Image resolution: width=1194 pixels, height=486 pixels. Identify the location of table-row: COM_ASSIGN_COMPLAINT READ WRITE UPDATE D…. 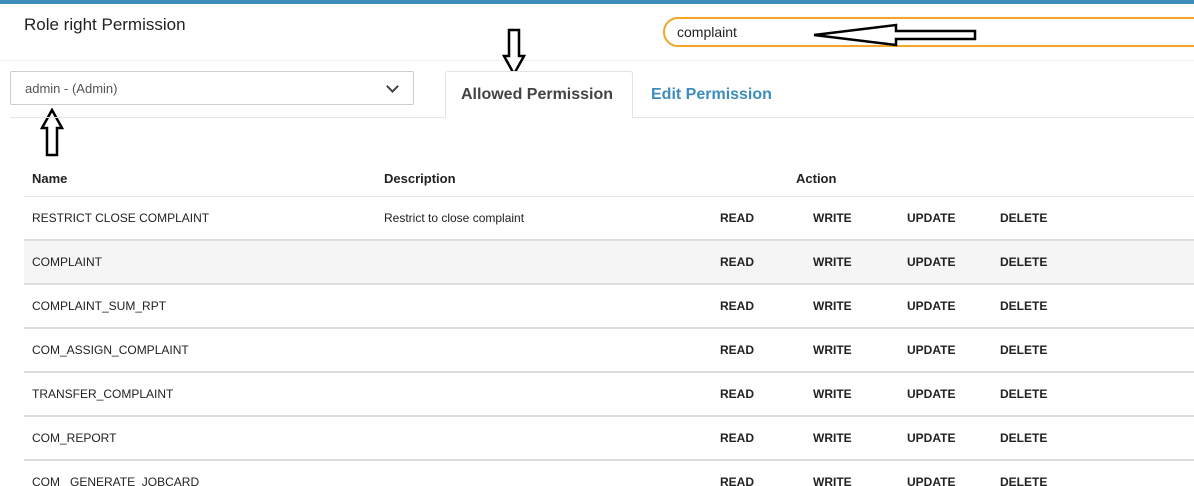
(609, 351).